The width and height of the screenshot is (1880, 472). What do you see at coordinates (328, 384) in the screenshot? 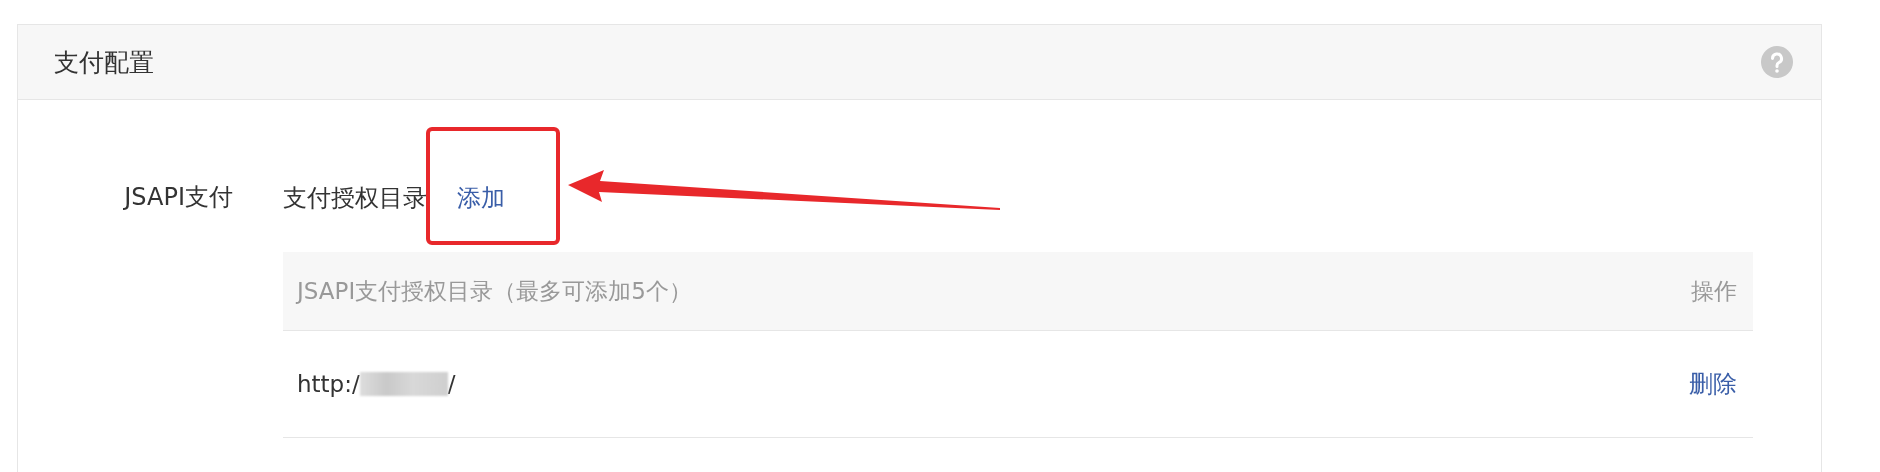
I see `url-text: http:/` at bounding box center [328, 384].